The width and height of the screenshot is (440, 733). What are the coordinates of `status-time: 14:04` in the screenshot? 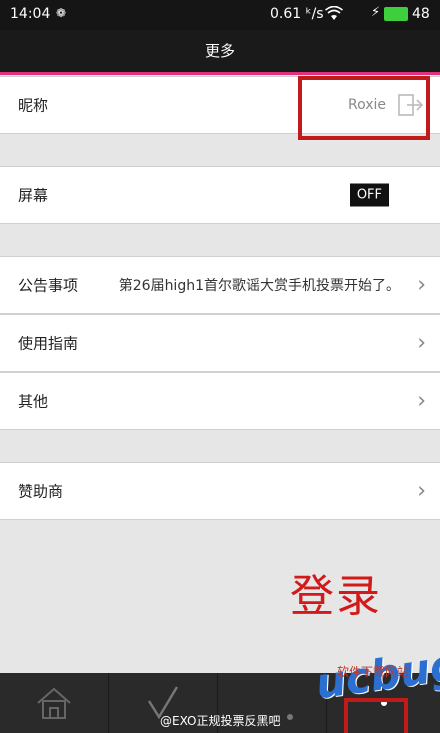 It's located at (30, 14).